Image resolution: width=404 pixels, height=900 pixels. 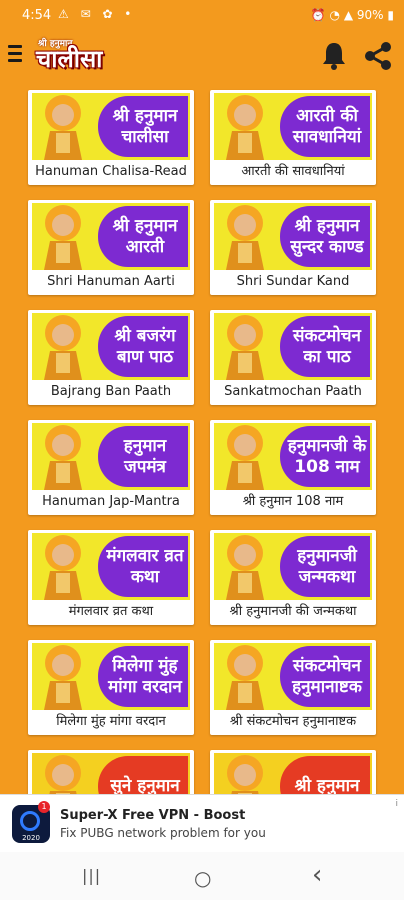 I want to click on card-banner: संकटमोचन हनुमानाष्टक, so click(x=293, y=676).